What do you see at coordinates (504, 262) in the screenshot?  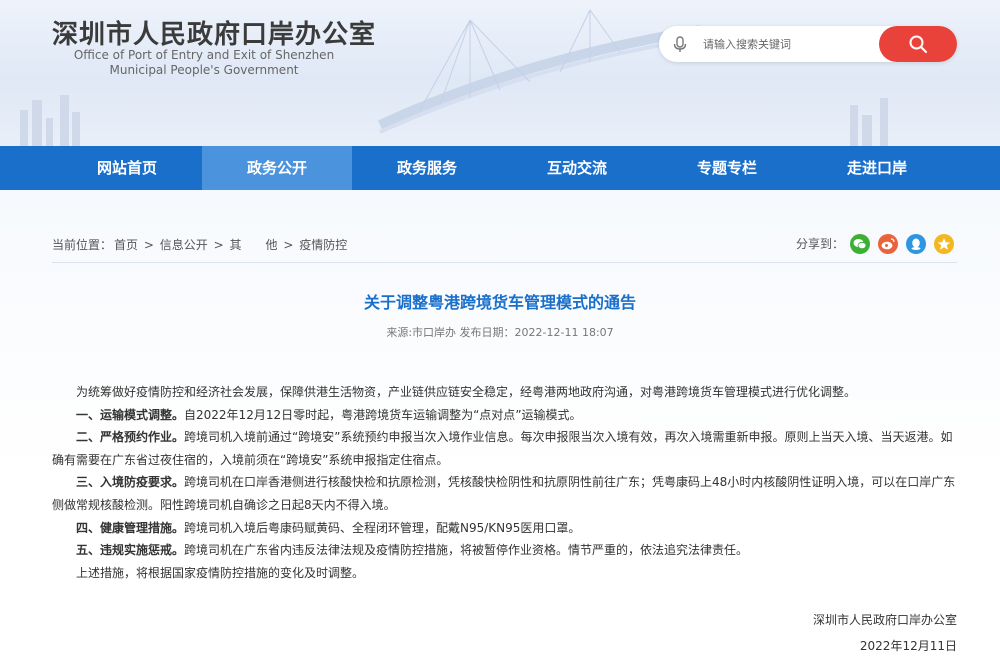 I see `breadcrumb-divider` at bounding box center [504, 262].